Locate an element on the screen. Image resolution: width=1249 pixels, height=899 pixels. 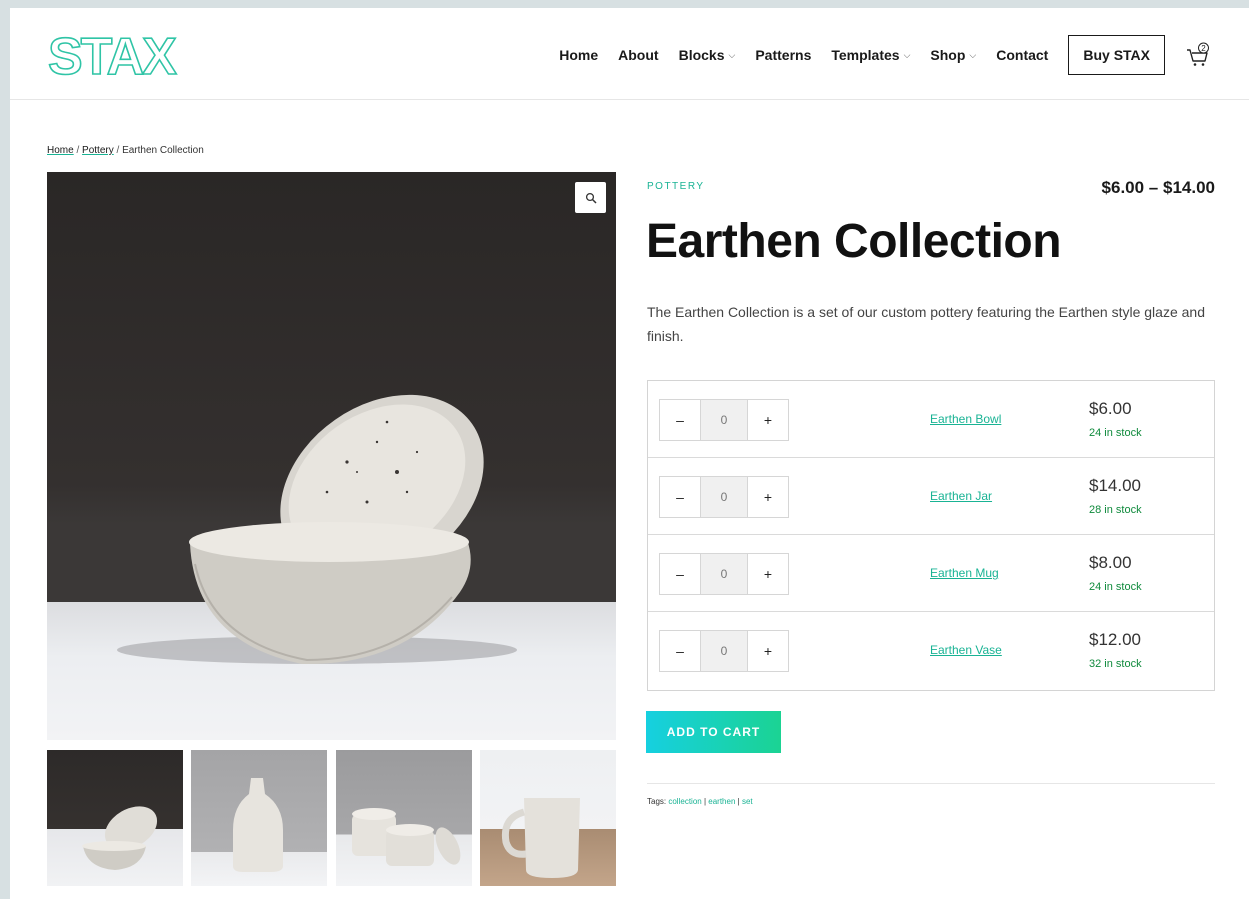
bowls-illustration is located at coordinates (317, 529).